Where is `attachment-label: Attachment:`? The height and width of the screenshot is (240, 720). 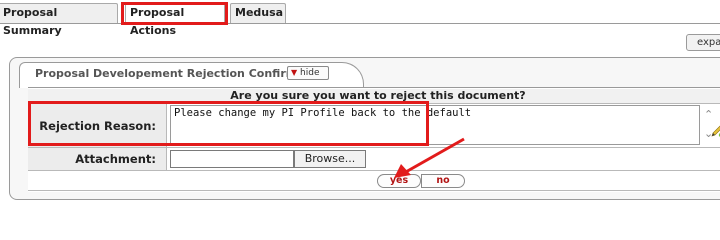
attachment-label: Attachment: is located at coordinates (97, 159).